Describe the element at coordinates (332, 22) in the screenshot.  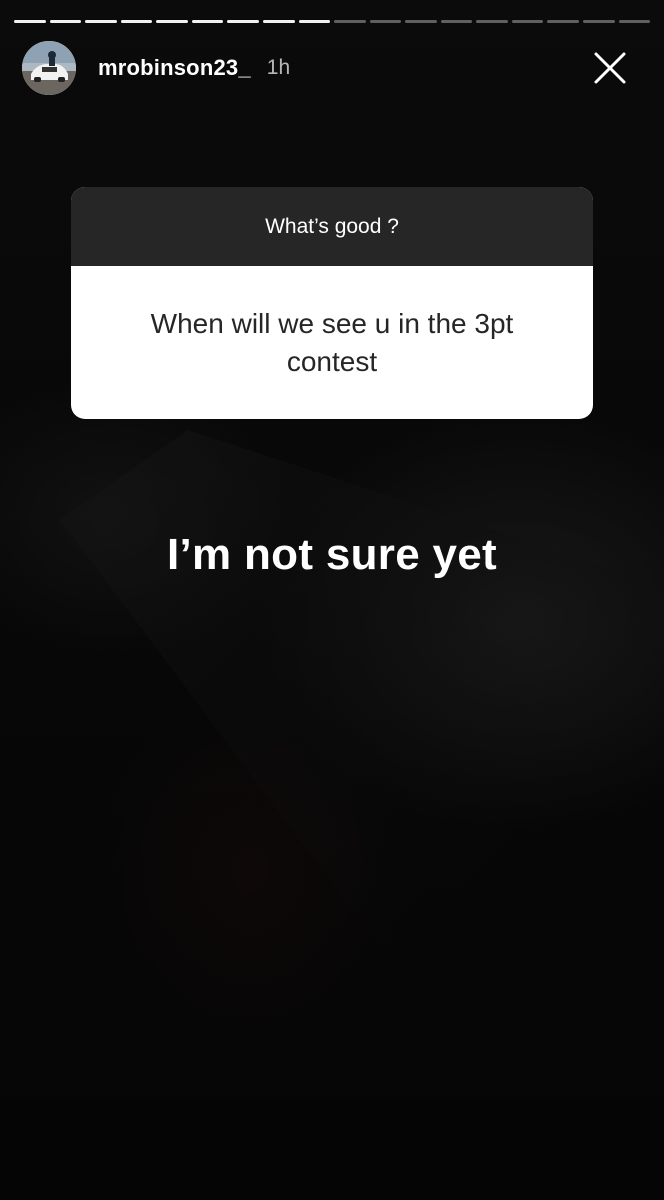
I see `story-progress-bar` at that location.